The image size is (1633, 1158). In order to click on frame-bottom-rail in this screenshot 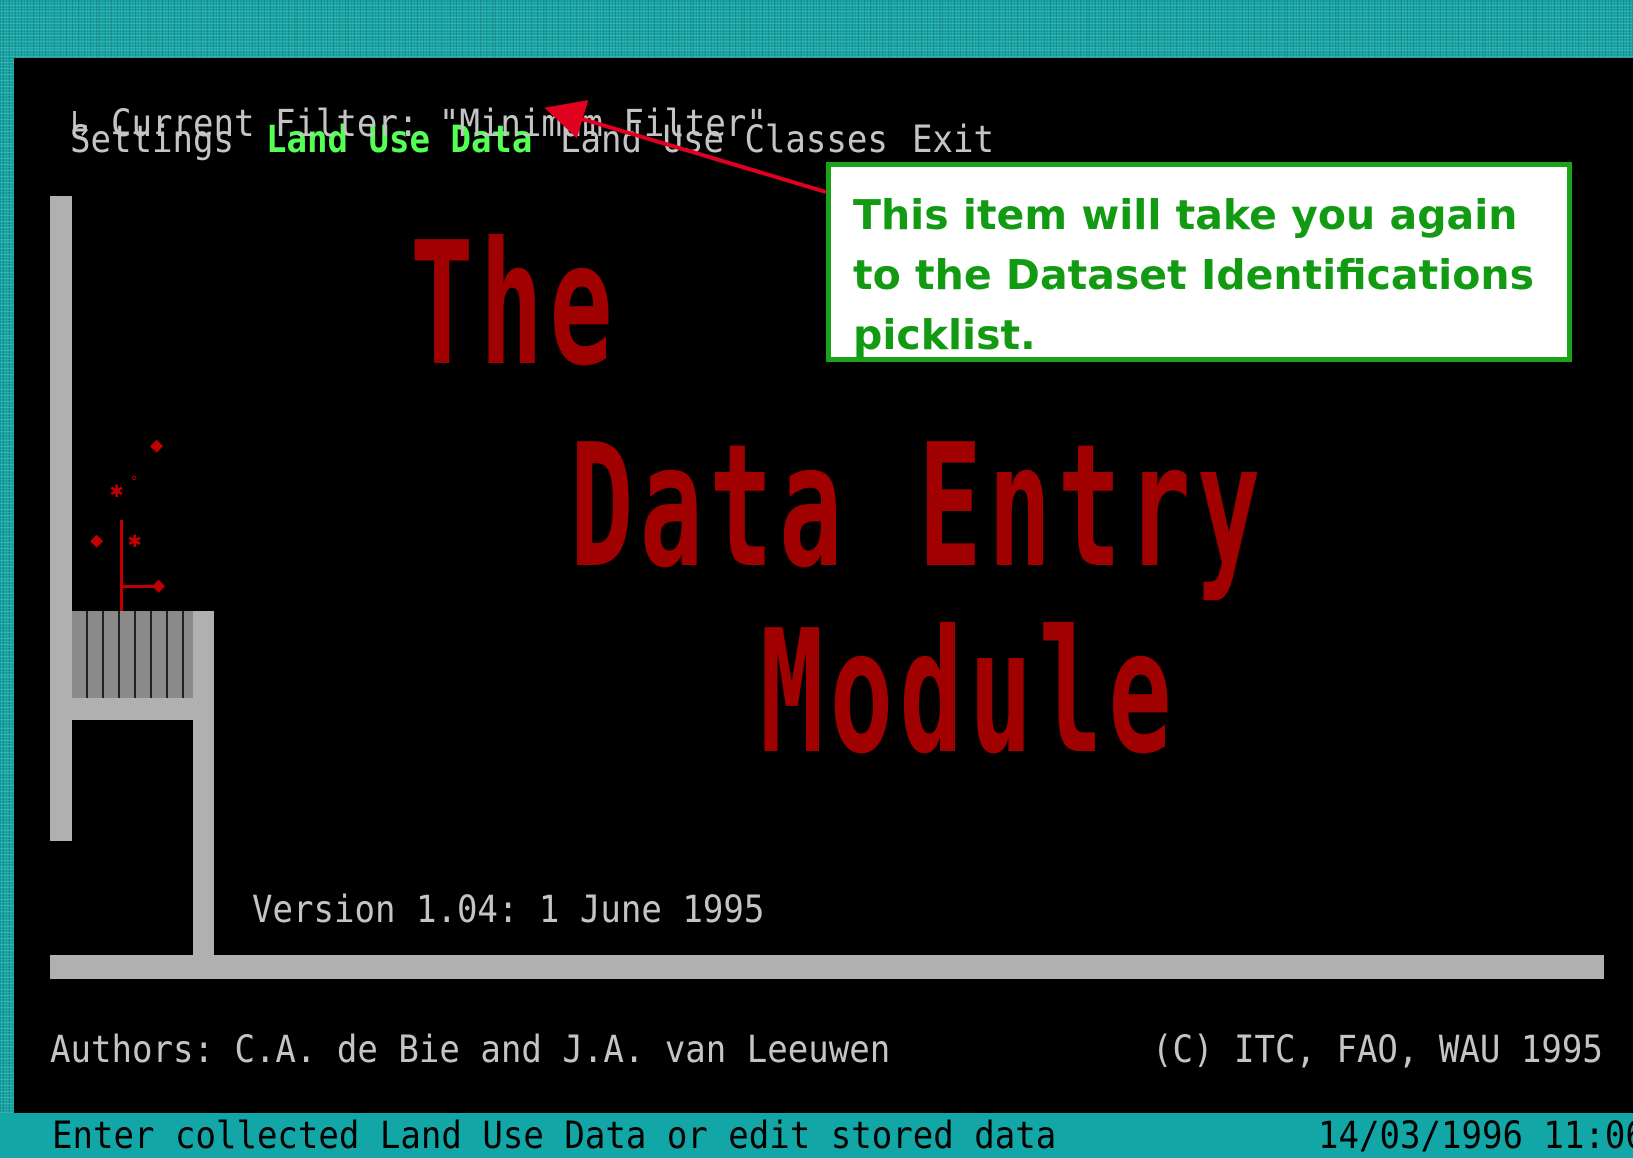, I will do `click(827, 967)`.